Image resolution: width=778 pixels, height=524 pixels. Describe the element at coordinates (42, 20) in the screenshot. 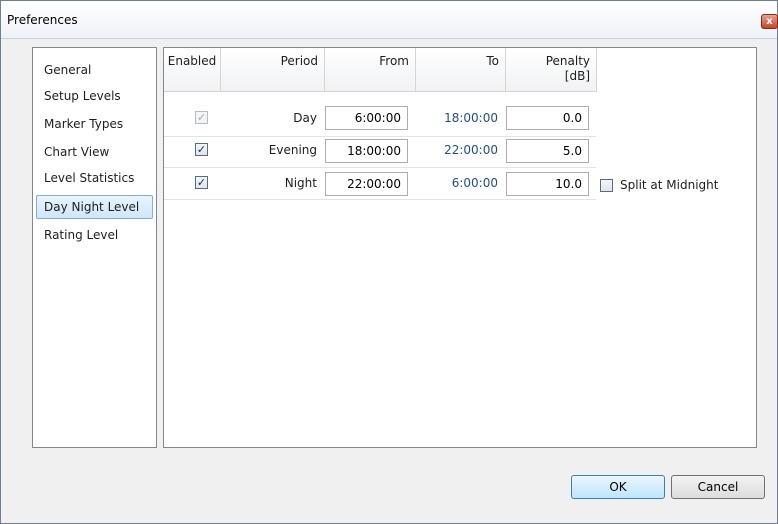

I see `window-title: Preferences` at that location.